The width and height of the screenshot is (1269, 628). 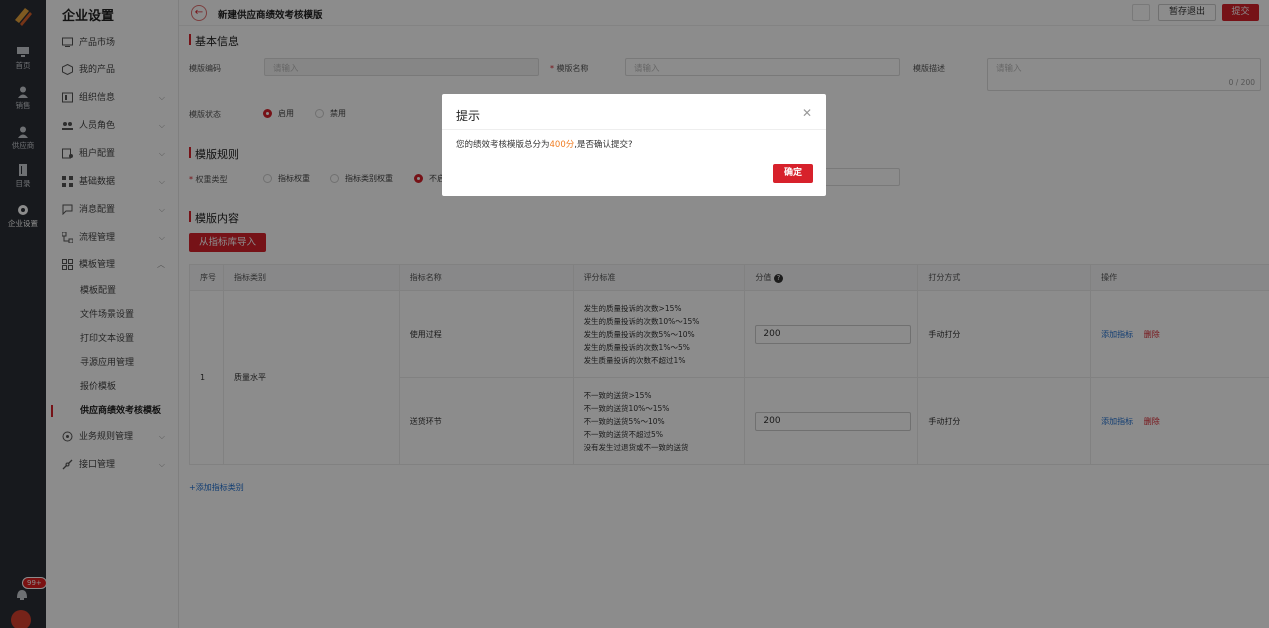 I want to click on close-icon: ✕, so click(x=807, y=113).